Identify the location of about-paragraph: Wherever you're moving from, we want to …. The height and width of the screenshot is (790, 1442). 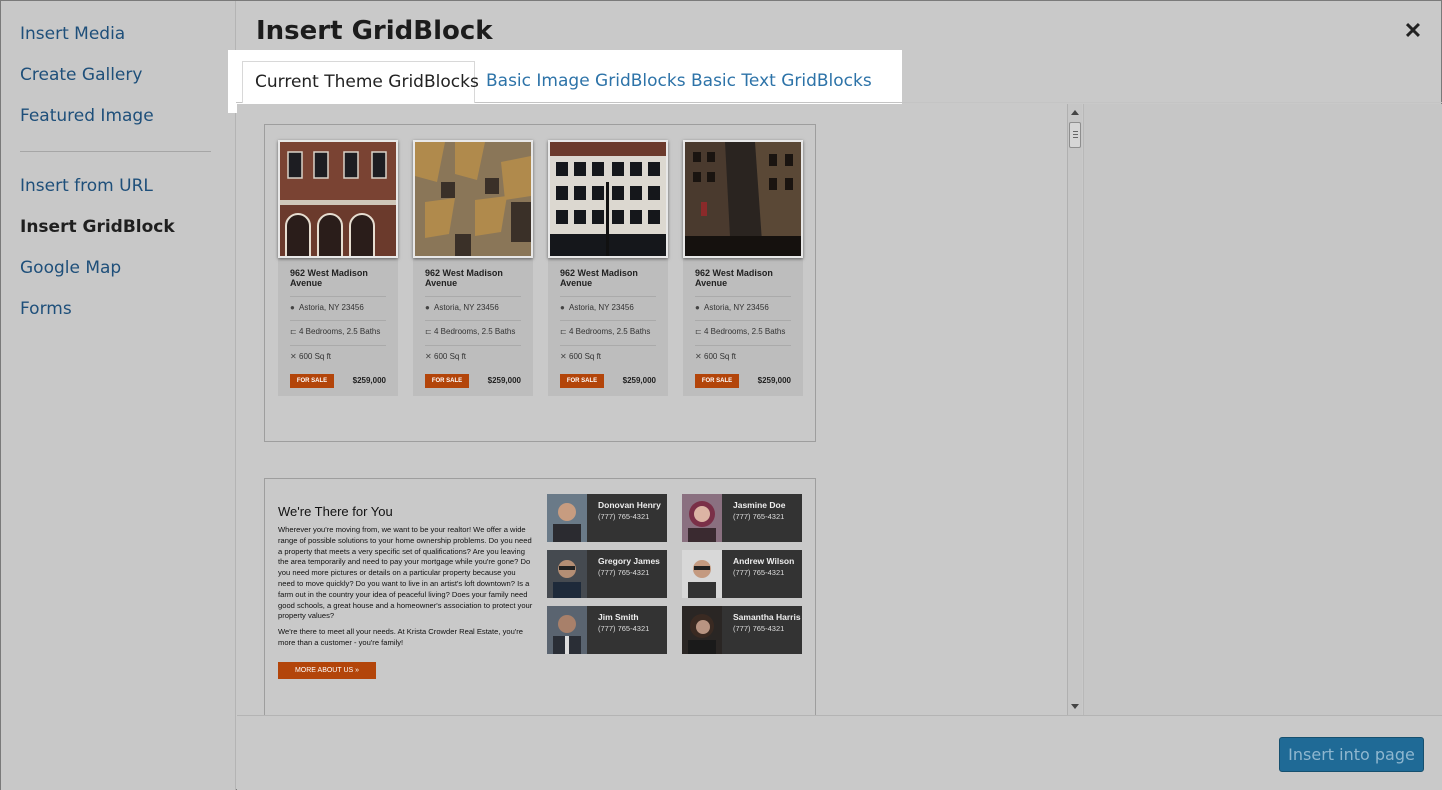
(405, 573).